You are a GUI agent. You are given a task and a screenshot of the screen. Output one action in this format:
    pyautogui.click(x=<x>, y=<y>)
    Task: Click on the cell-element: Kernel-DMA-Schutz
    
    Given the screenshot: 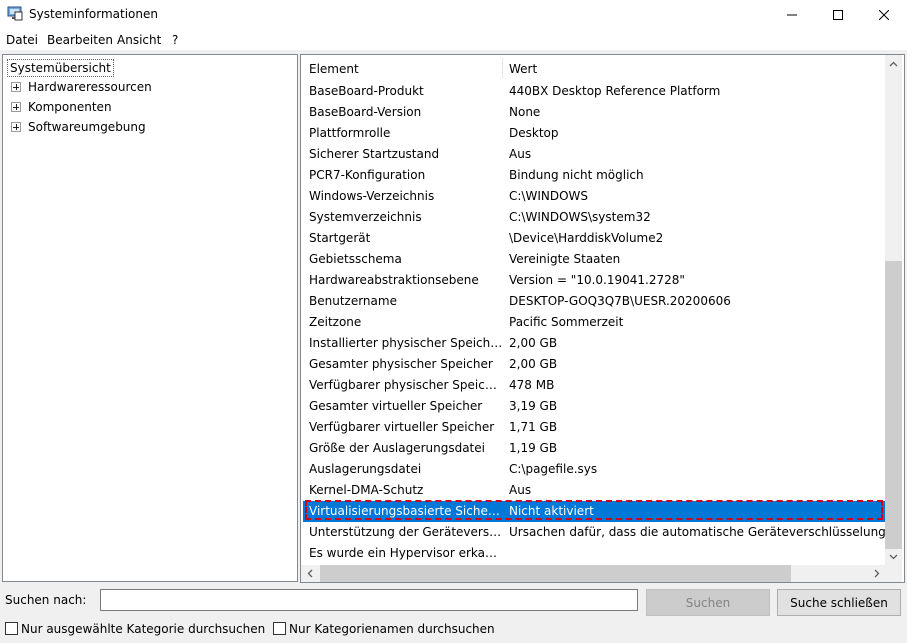 What is the action you would take?
    pyautogui.click(x=366, y=490)
    